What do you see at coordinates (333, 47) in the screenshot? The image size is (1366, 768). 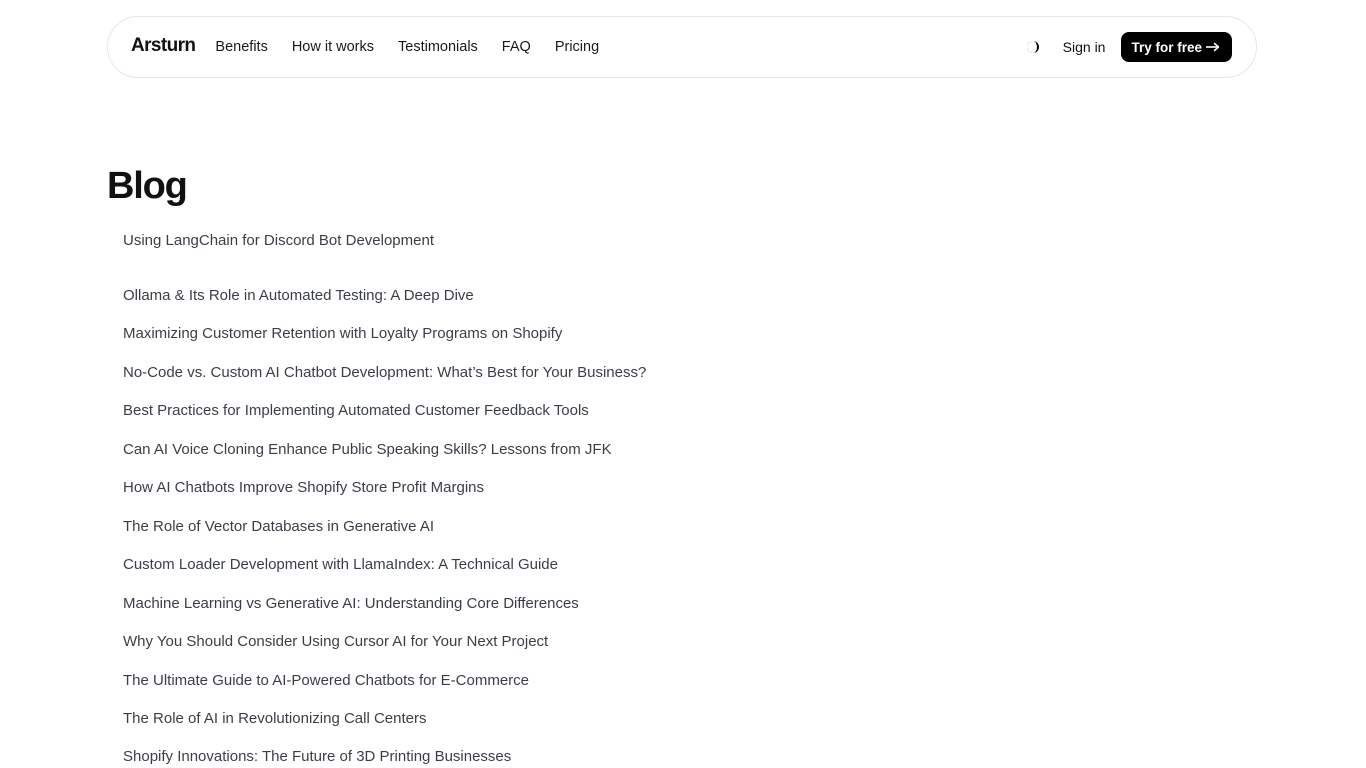 I see `nav-link-how-it-works: How it works` at bounding box center [333, 47].